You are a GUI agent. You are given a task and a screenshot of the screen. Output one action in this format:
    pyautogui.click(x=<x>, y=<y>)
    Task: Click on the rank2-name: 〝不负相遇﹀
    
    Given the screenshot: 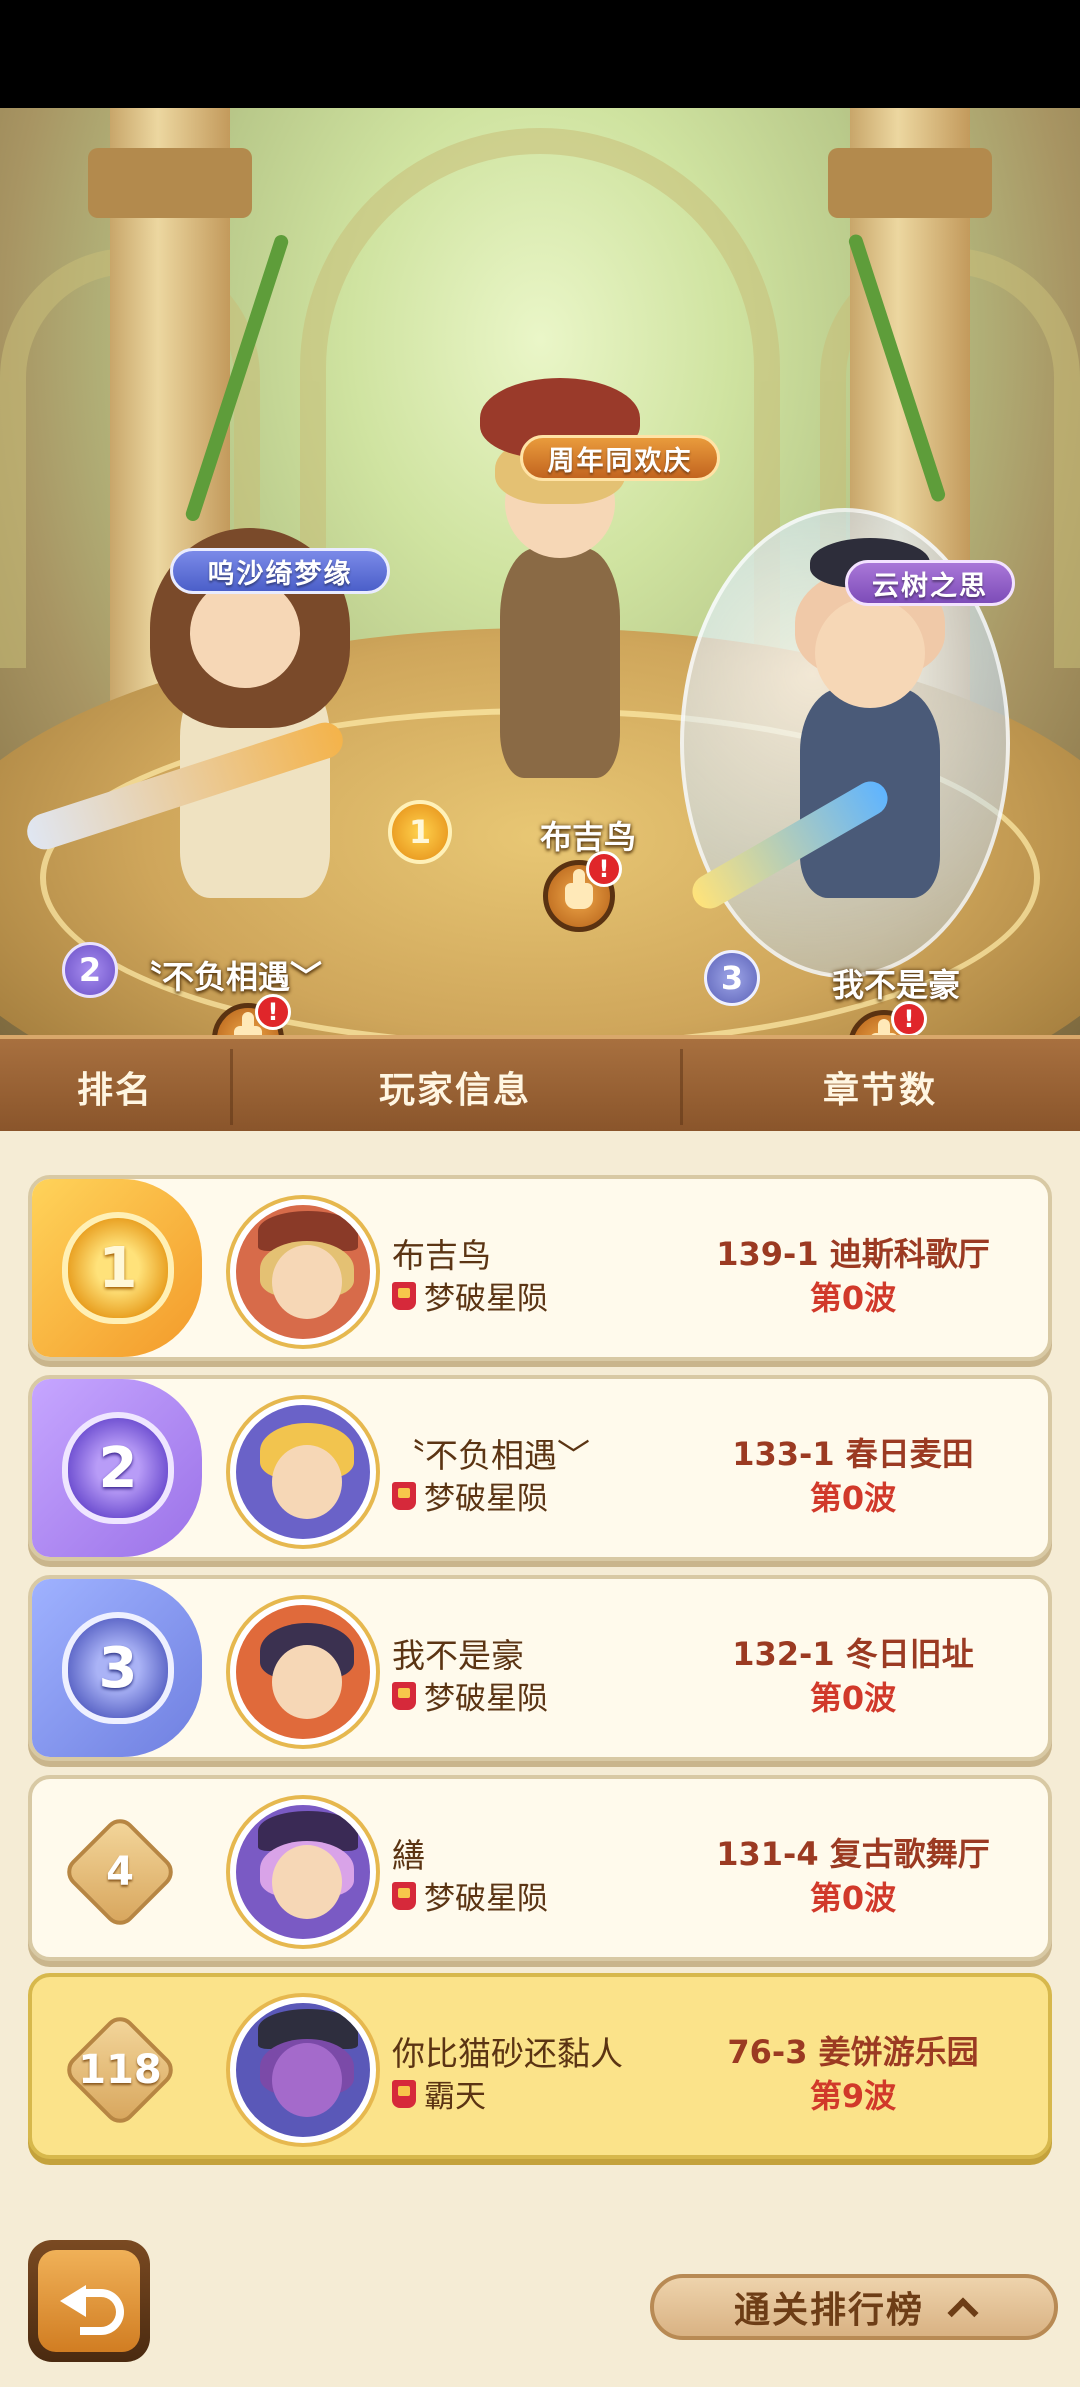 What is the action you would take?
    pyautogui.click(x=226, y=977)
    